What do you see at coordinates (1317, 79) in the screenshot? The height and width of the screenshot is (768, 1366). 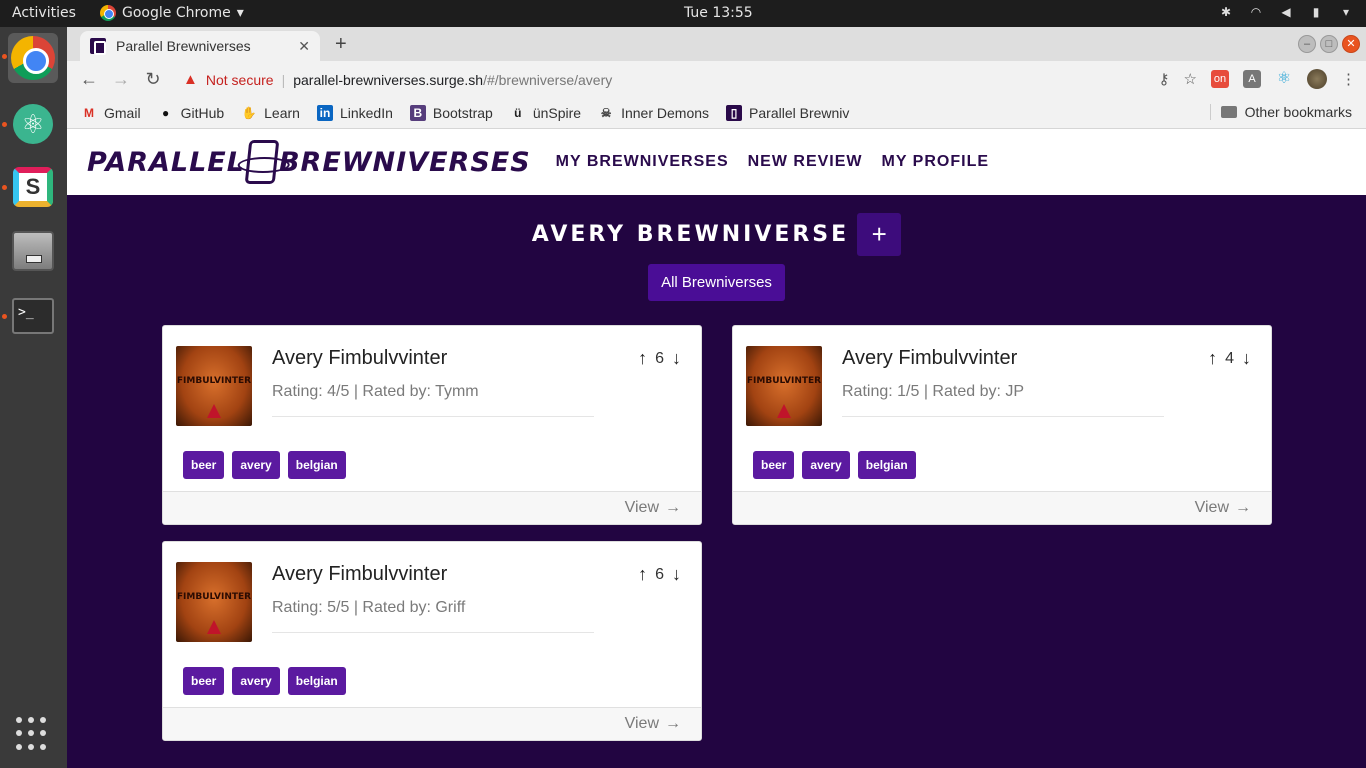 I see `profile-avatar` at bounding box center [1317, 79].